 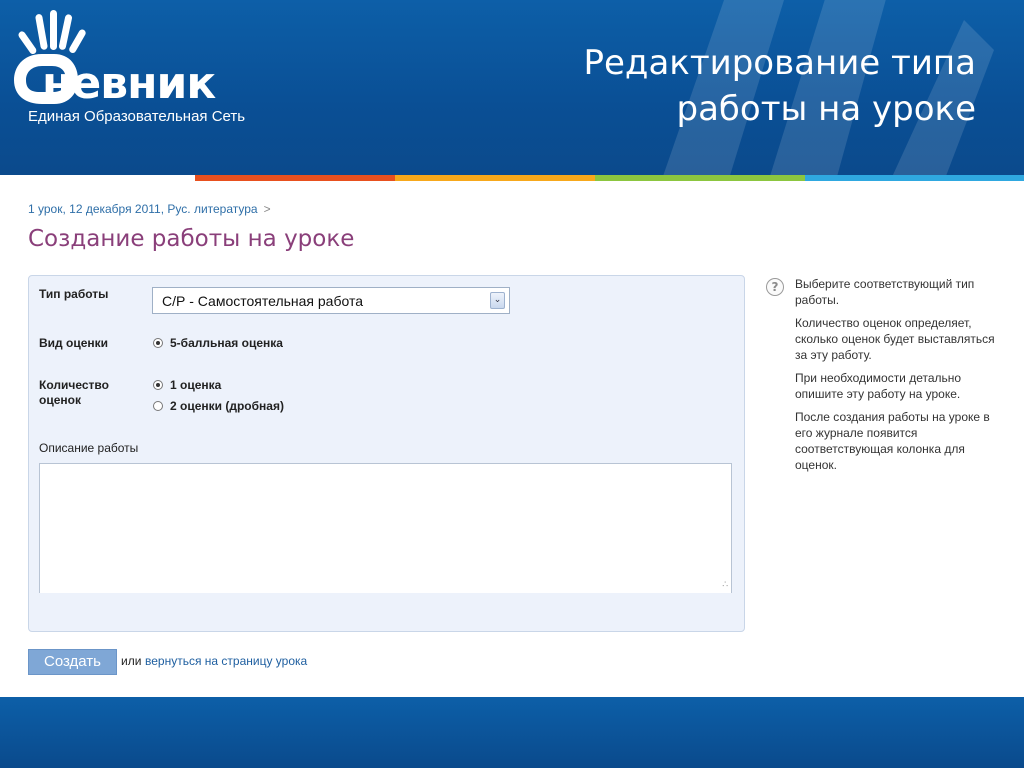 I want to click on grade-kind-option-label: 5-балльная оценка, so click(x=226, y=343).